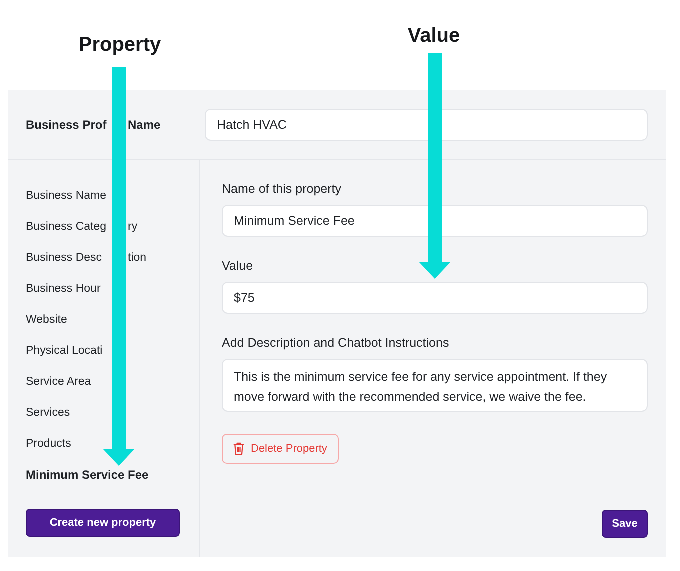 The width and height of the screenshot is (680, 571). I want to click on text-area: This is the minimum service fee for any service appointment. If they move forward with the recommended service, we waive the fee., so click(435, 385).